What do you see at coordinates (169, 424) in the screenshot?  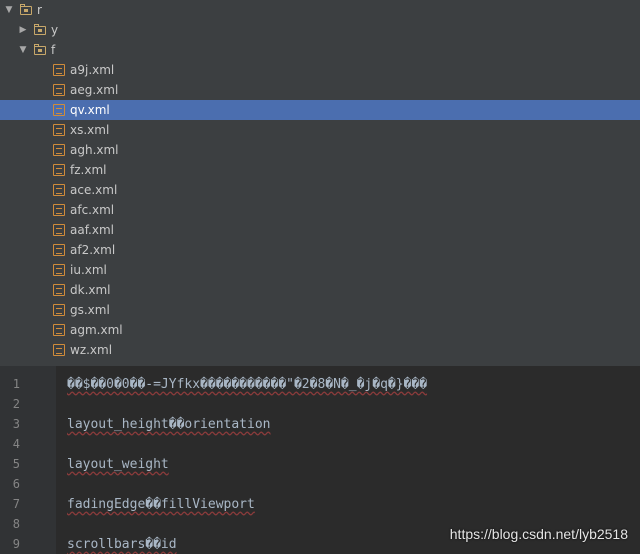 I see `code-text: layout_height��orientation` at bounding box center [169, 424].